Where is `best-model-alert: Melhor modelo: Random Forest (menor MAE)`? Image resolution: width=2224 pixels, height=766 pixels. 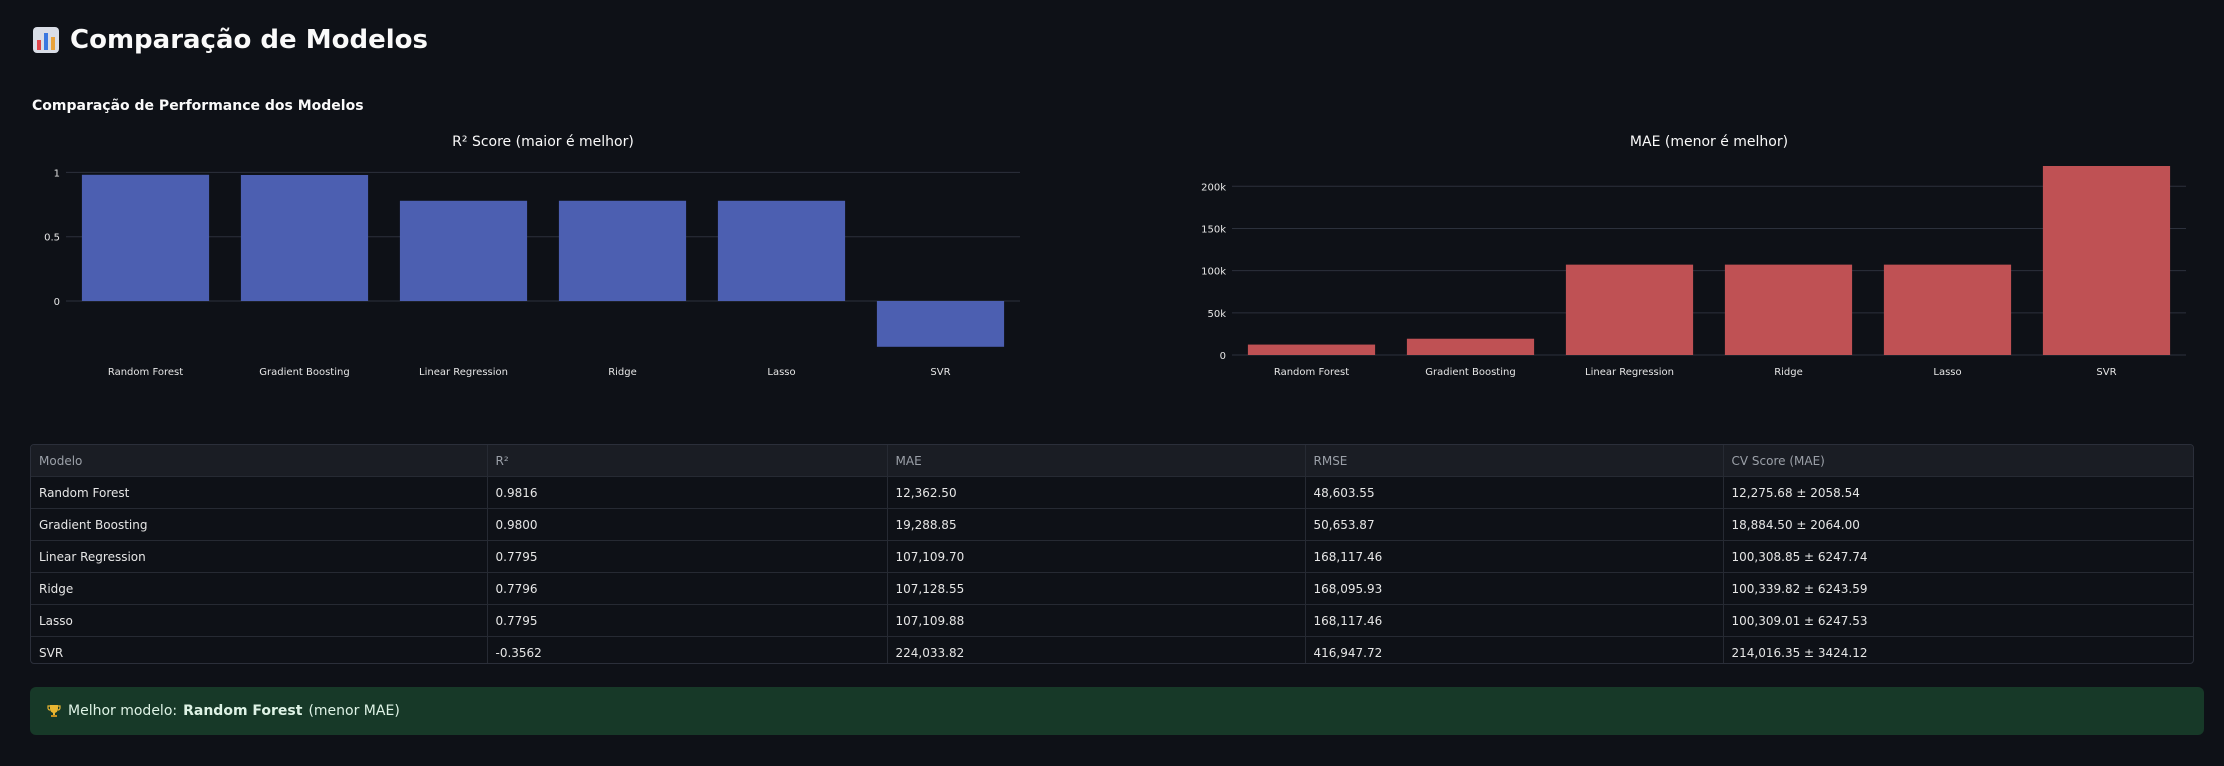
best-model-alert: Melhor modelo: Random Forest (menor MAE) is located at coordinates (1117, 711).